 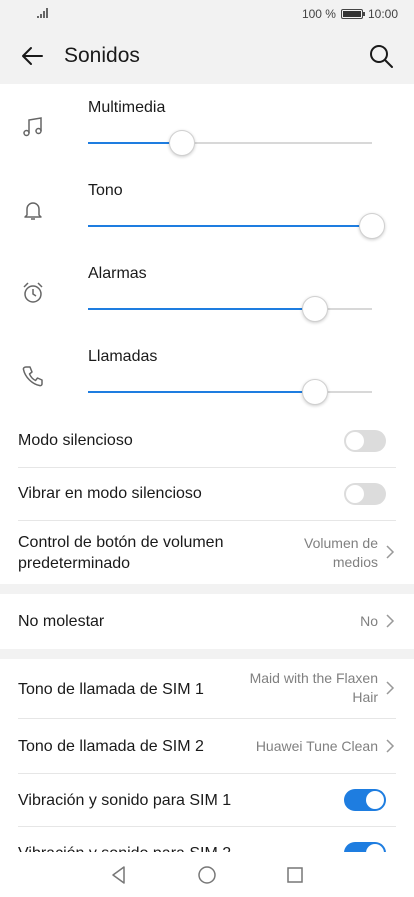 What do you see at coordinates (207, 125) in the screenshot?
I see `volume-row-multimedia: Multimedia` at bounding box center [207, 125].